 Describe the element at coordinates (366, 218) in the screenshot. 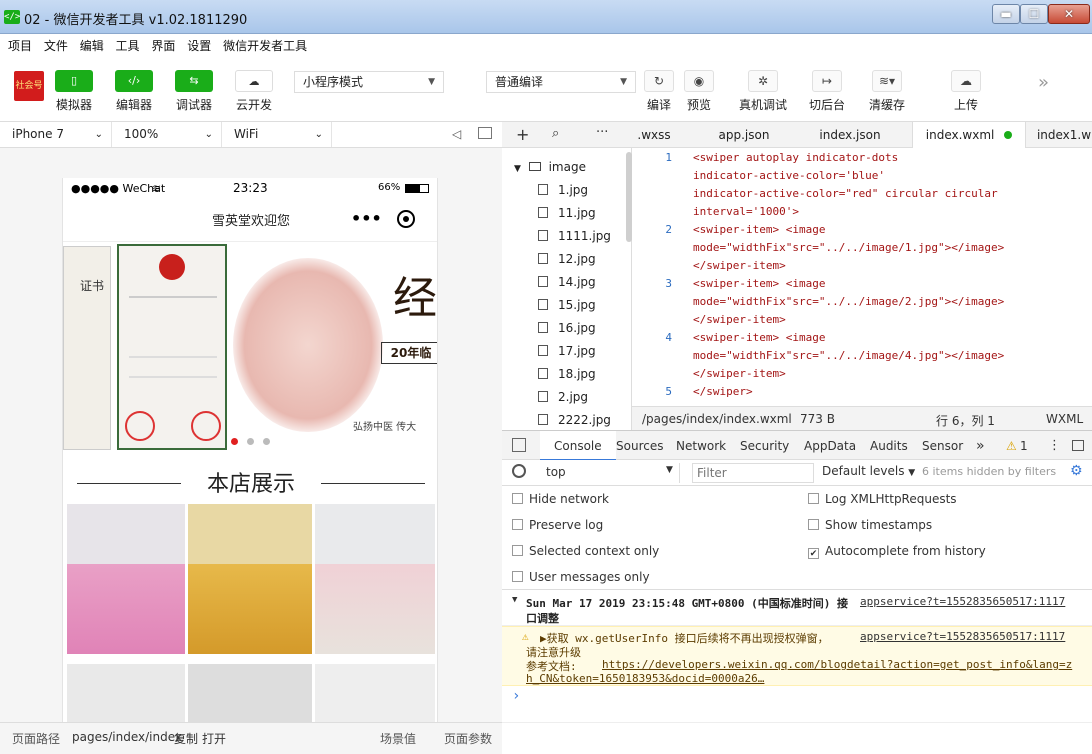

I see `nav-more-icon: •••` at that location.